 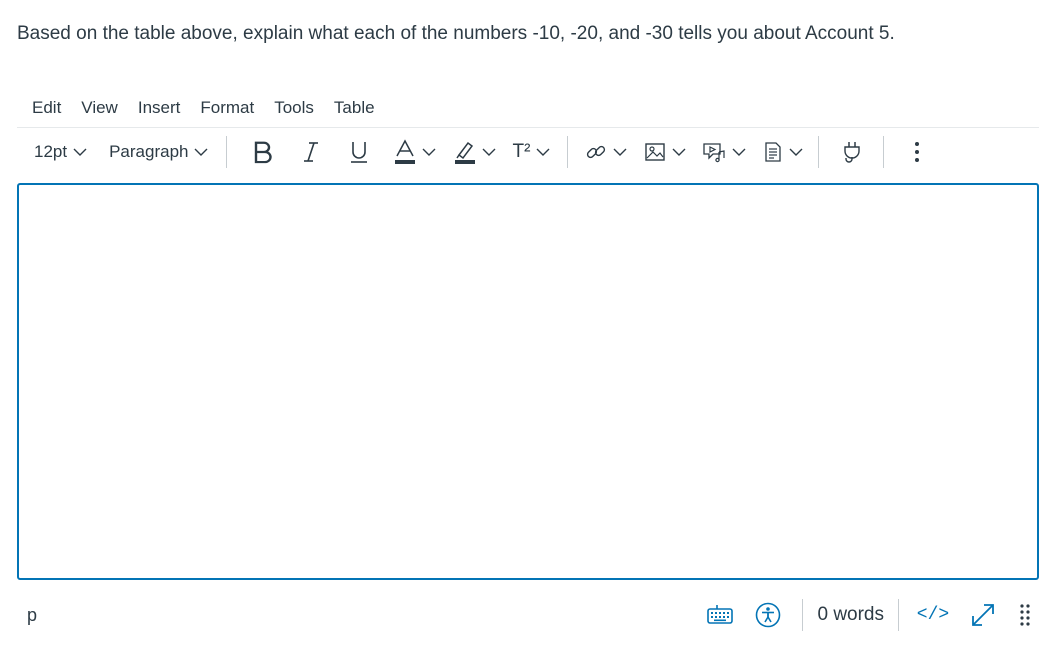 What do you see at coordinates (354, 108) in the screenshot?
I see `menu-table: Table` at bounding box center [354, 108].